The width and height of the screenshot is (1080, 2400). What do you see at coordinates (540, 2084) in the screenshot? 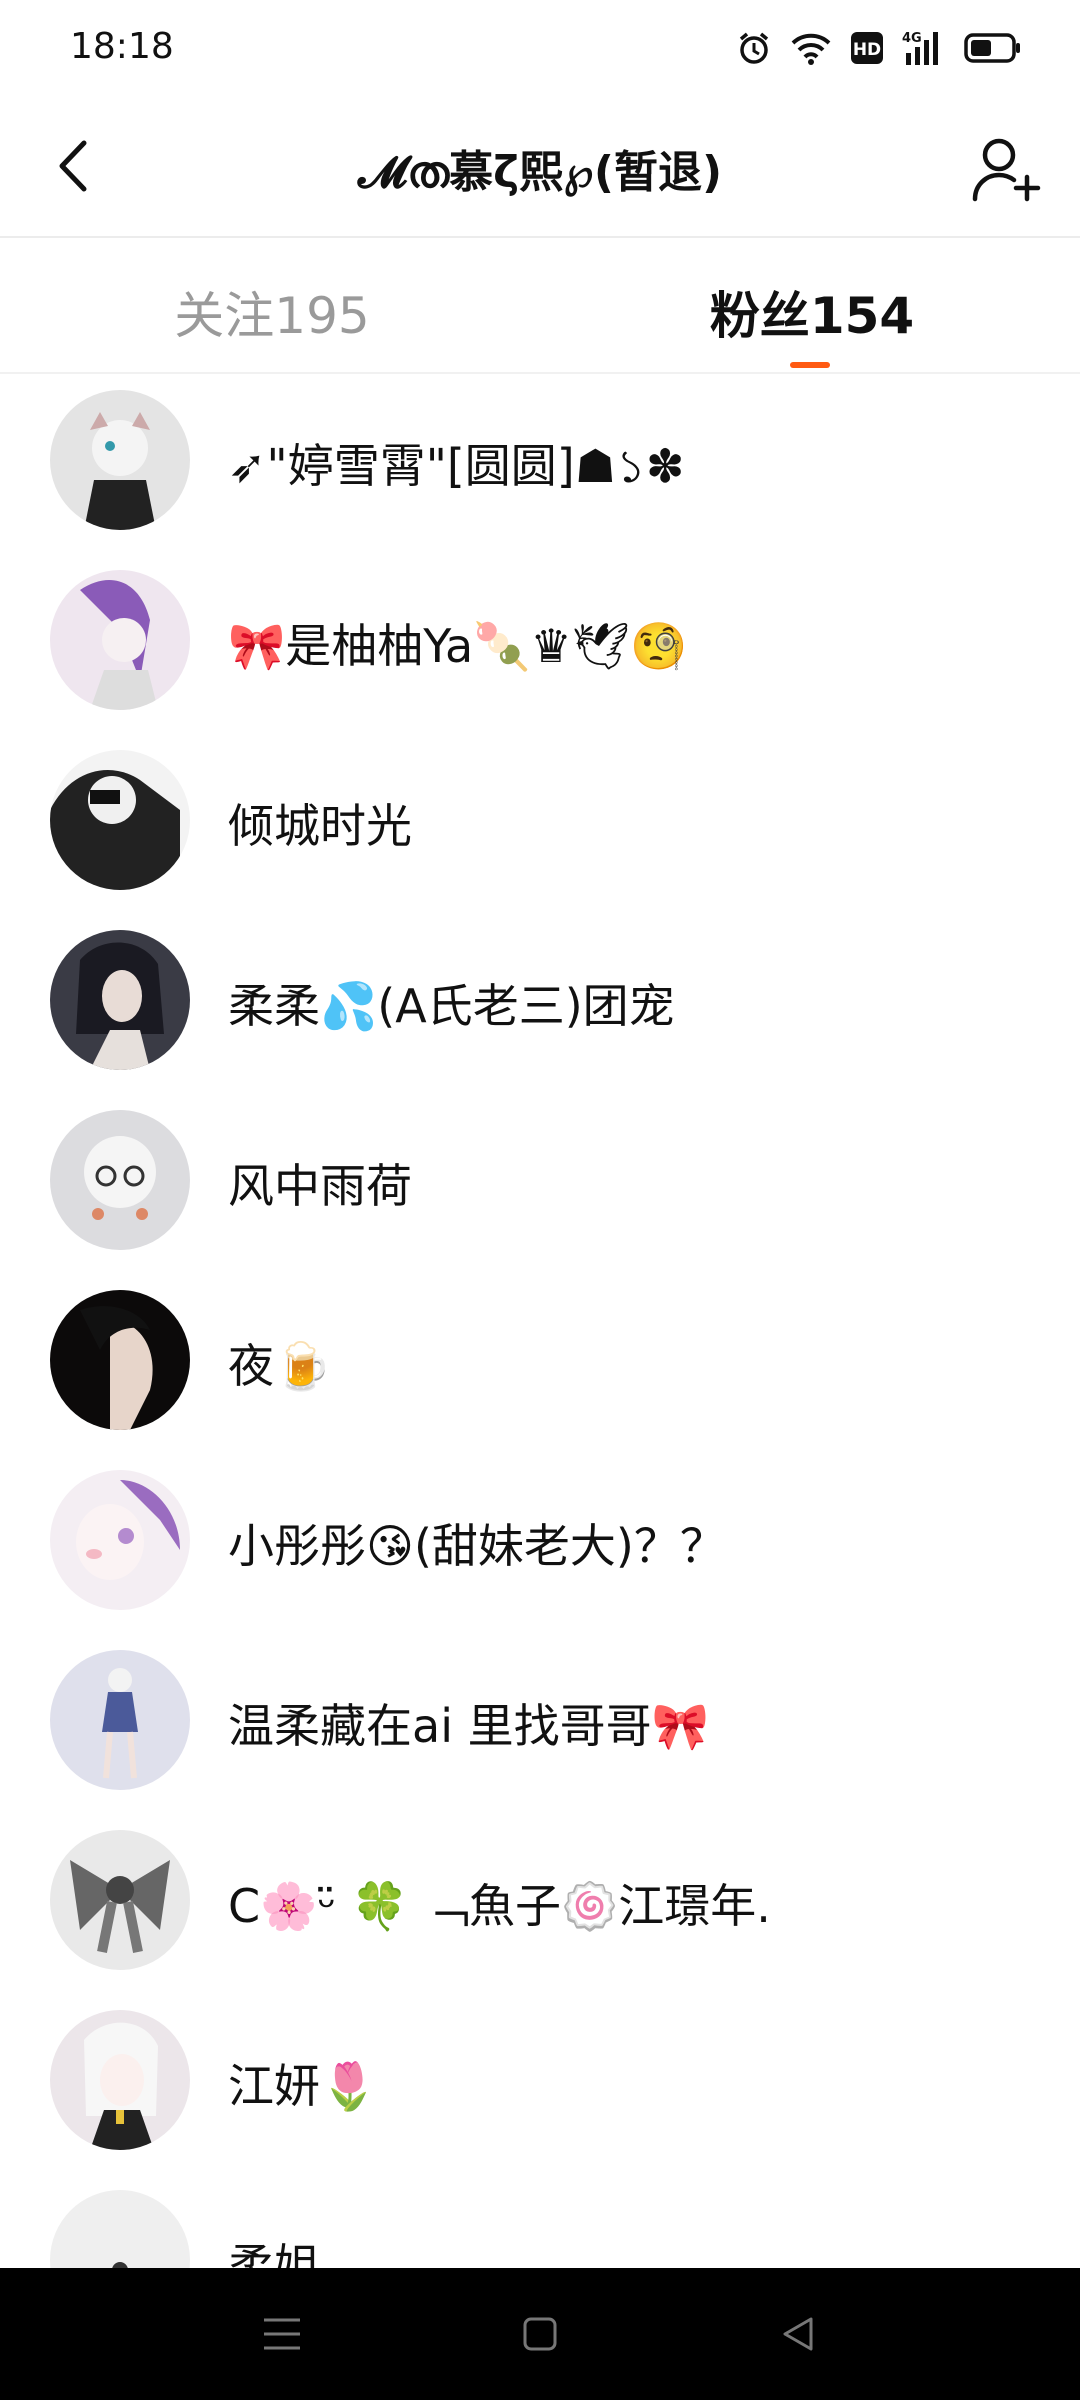
I see `list-item: 江妍🌷` at bounding box center [540, 2084].